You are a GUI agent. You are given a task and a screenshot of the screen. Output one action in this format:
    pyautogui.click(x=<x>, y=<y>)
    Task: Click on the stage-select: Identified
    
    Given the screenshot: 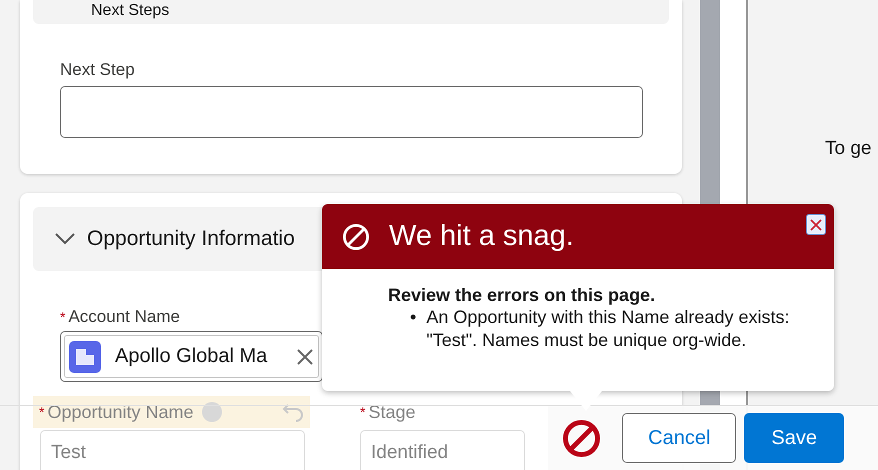 What is the action you would take?
    pyautogui.click(x=442, y=450)
    